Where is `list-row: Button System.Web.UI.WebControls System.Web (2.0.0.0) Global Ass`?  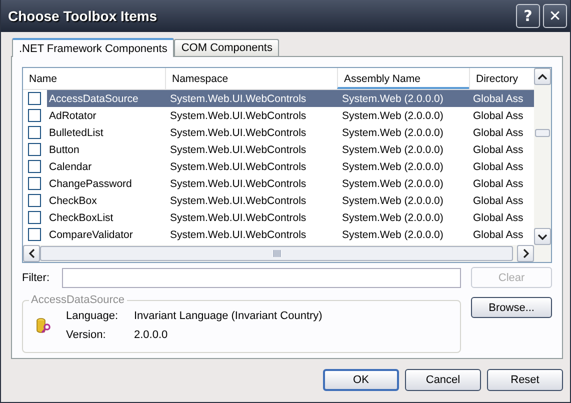
list-row: Button System.Web.UI.WebControls System.Web (2.0.0.0) Global Ass is located at coordinates (290, 149).